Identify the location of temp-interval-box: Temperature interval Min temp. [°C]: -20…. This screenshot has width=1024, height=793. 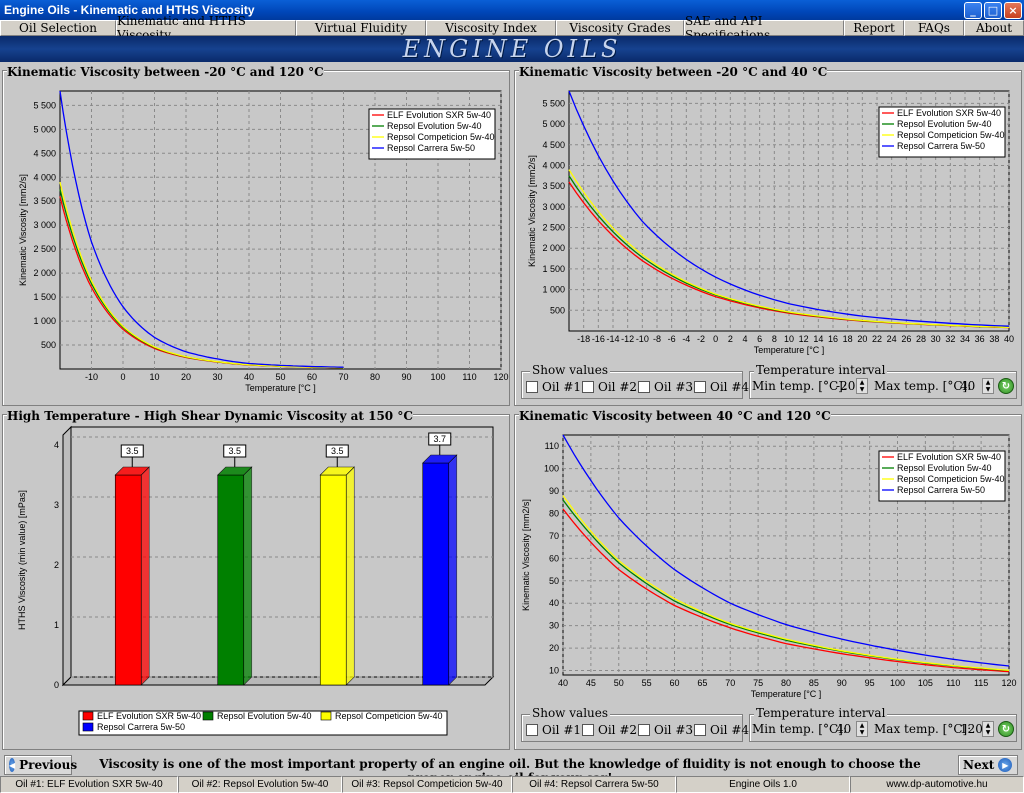
(883, 381).